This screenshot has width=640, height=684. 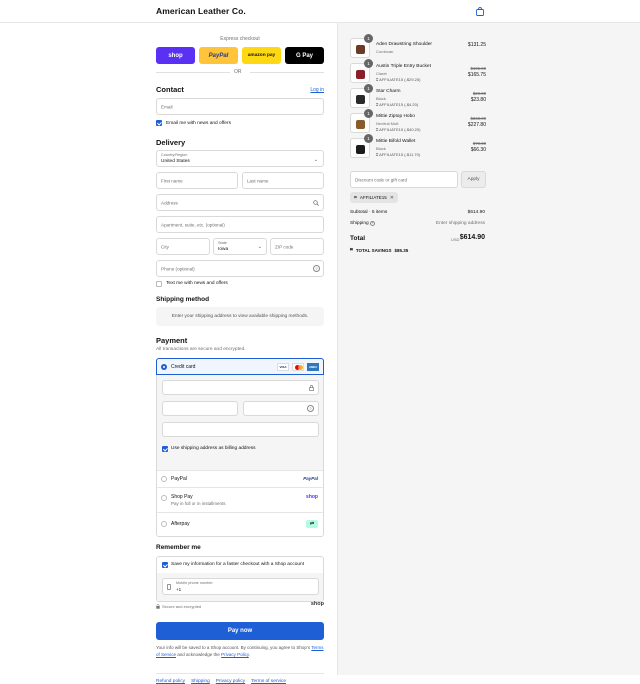 I want to click on tag-icon: ⌗, so click(x=351, y=250).